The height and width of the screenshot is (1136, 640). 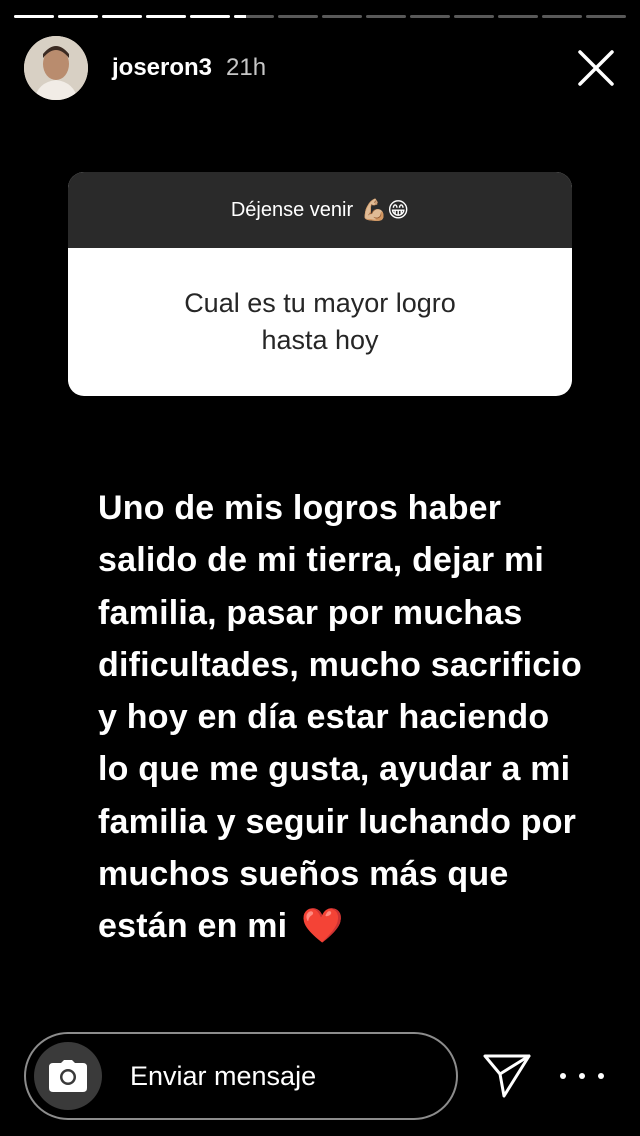 What do you see at coordinates (320, 17) in the screenshot?
I see `story-progress-bar` at bounding box center [320, 17].